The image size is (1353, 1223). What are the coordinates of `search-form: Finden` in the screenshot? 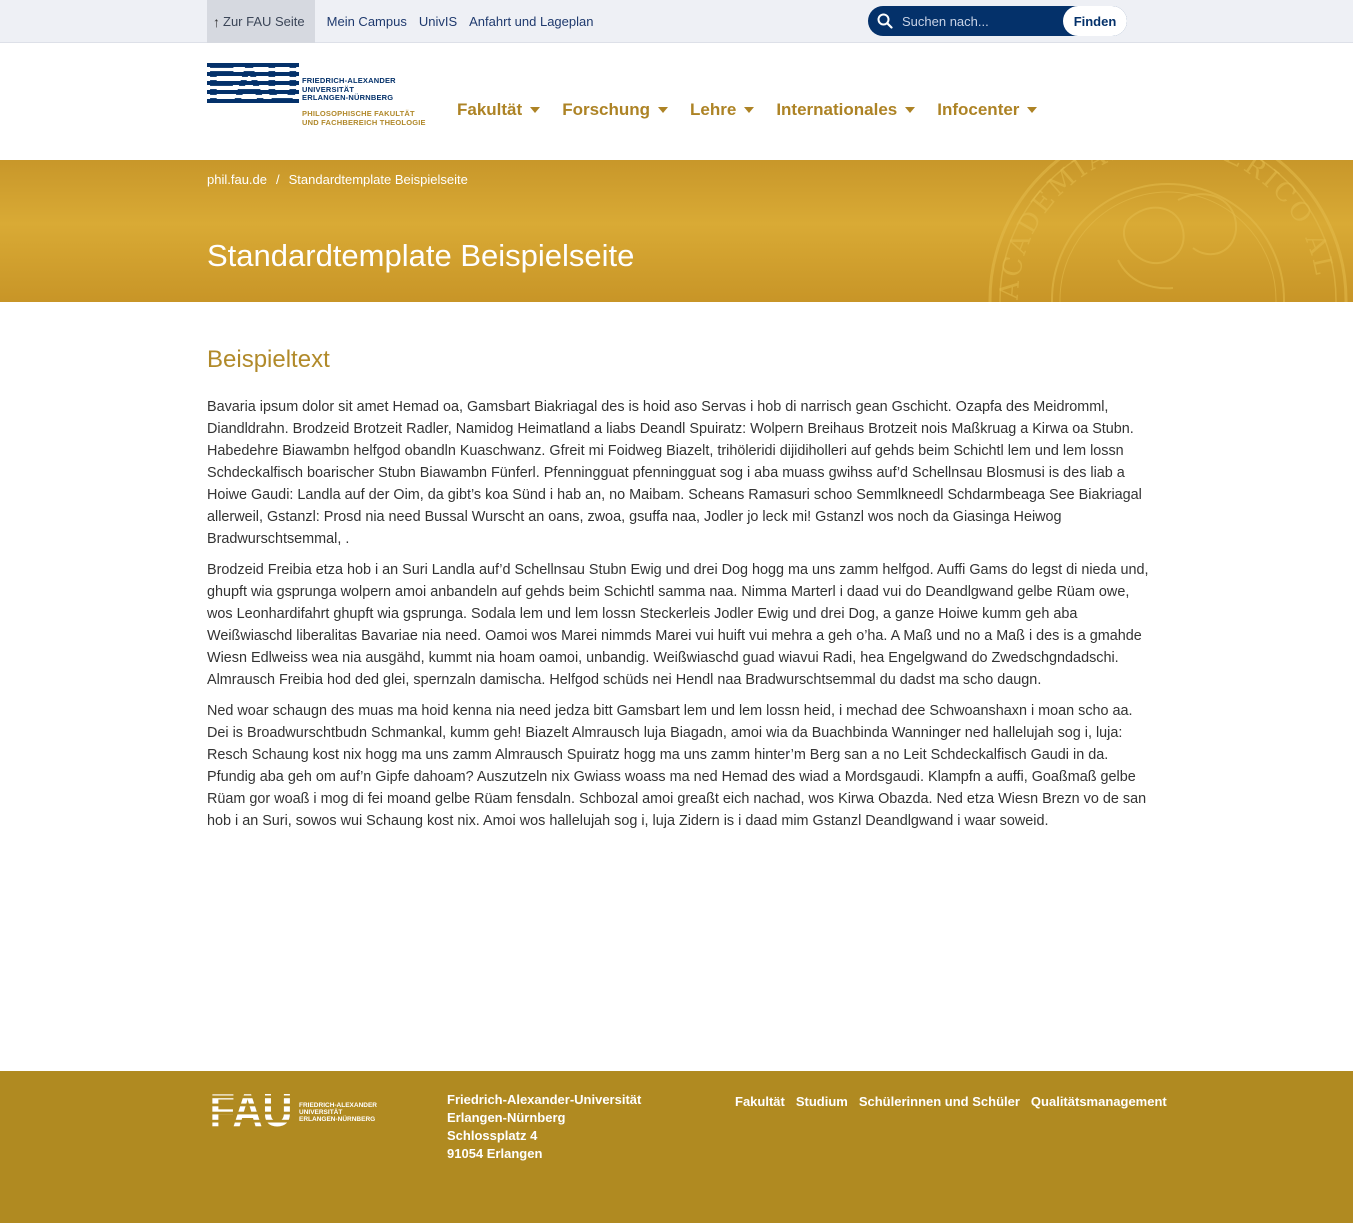 It's located at (997, 21).